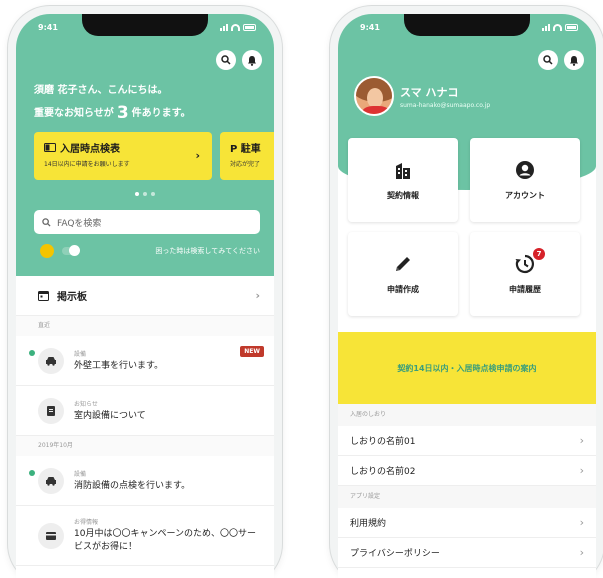  I want to click on terms-label: 利用規約, so click(368, 524).